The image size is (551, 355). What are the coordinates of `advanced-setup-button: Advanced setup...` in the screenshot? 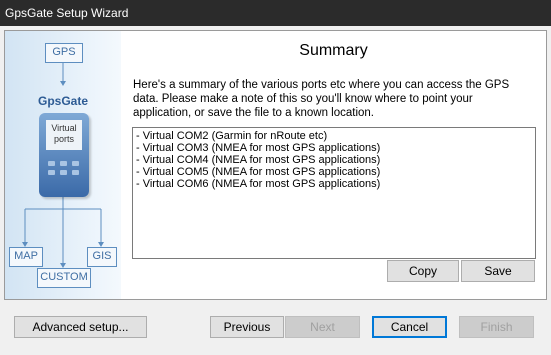 It's located at (80, 327).